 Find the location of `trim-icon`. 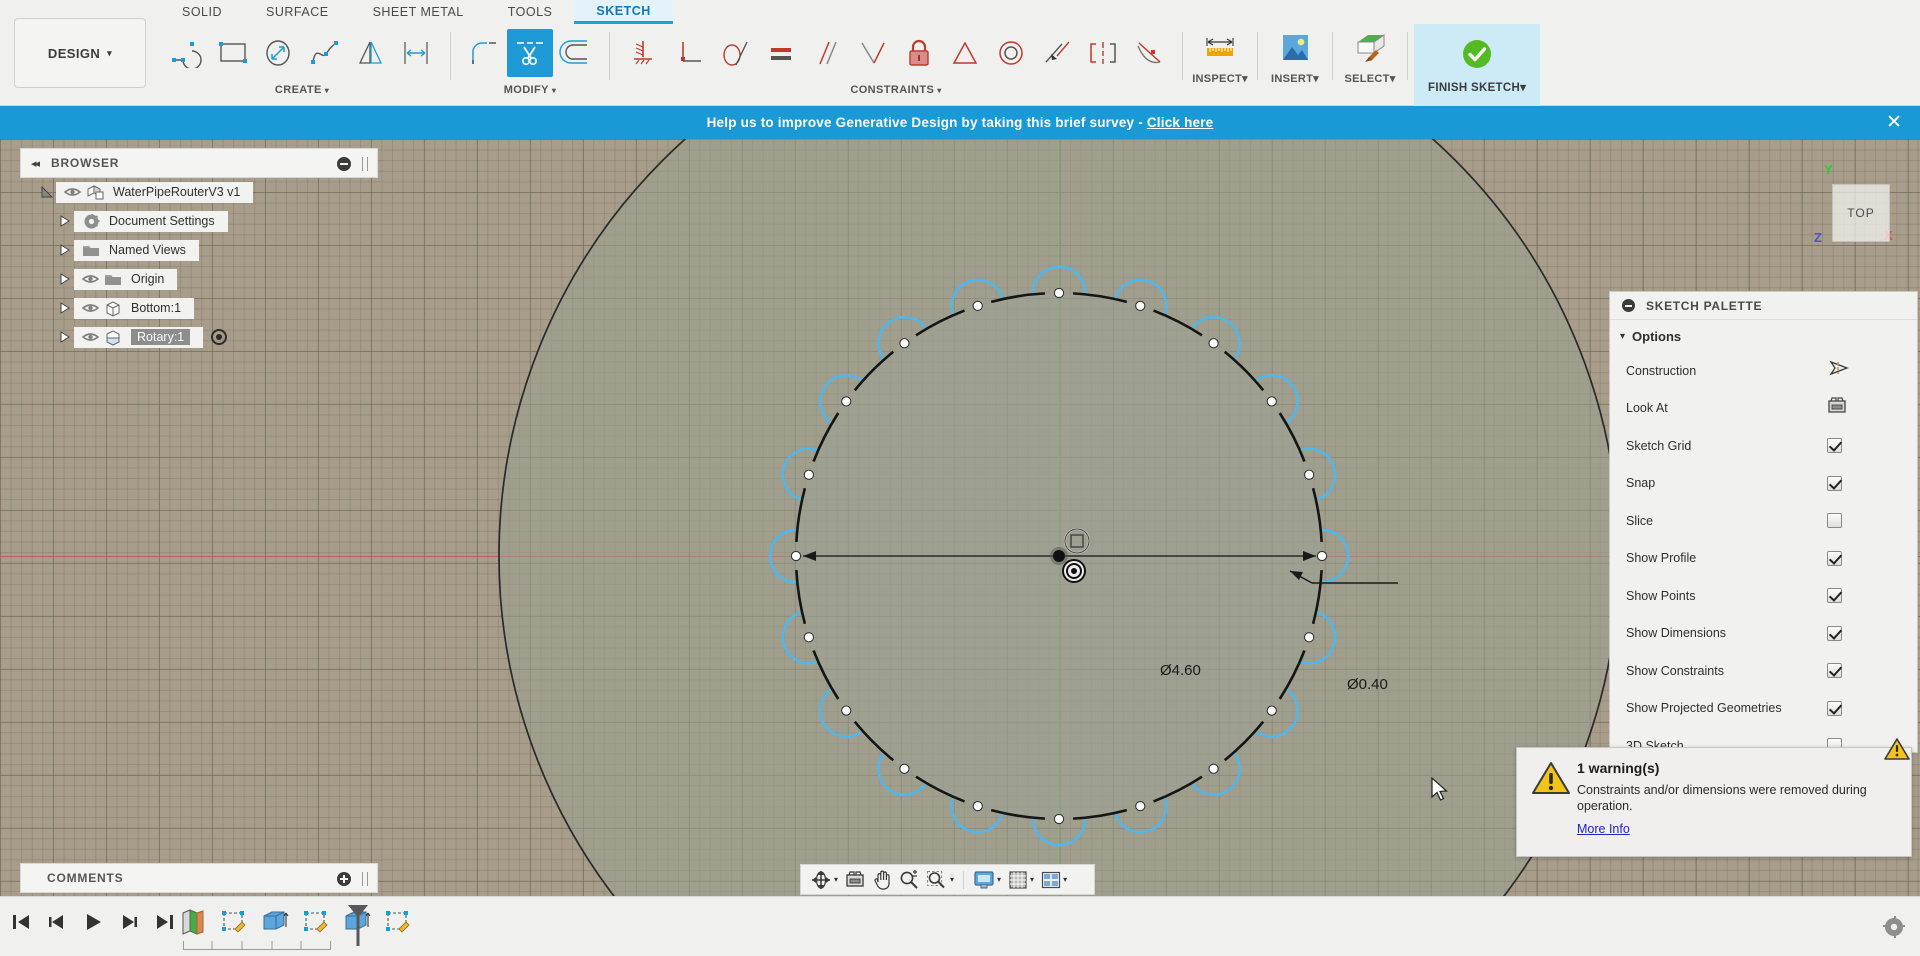

trim-icon is located at coordinates (530, 53).